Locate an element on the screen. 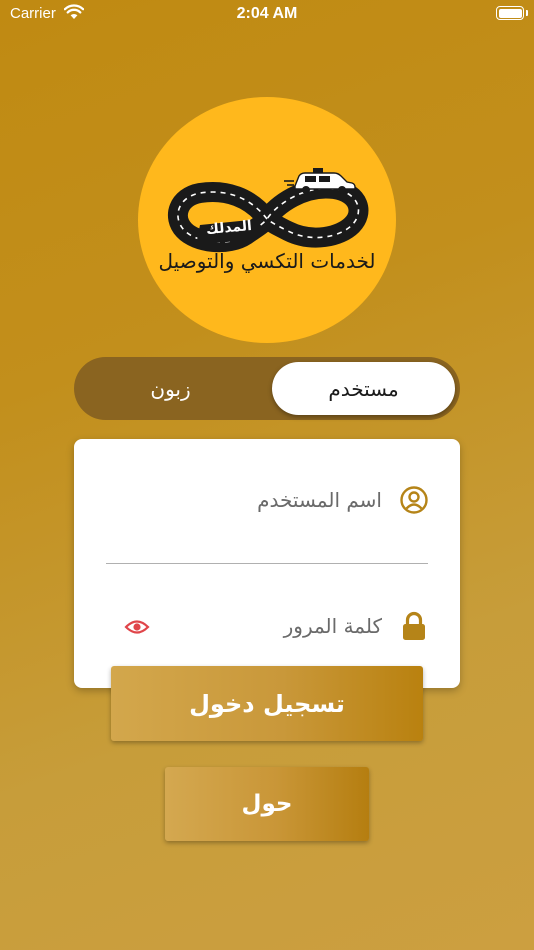 The width and height of the screenshot is (534, 950). eye-icon is located at coordinates (137, 627).